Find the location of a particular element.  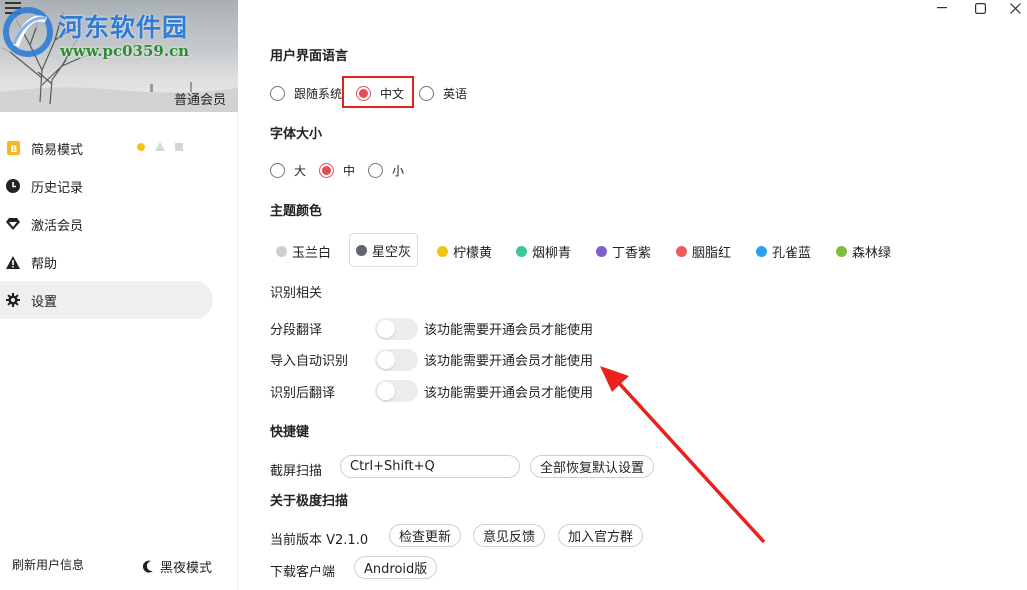

close-button is located at coordinates (1015, 8).